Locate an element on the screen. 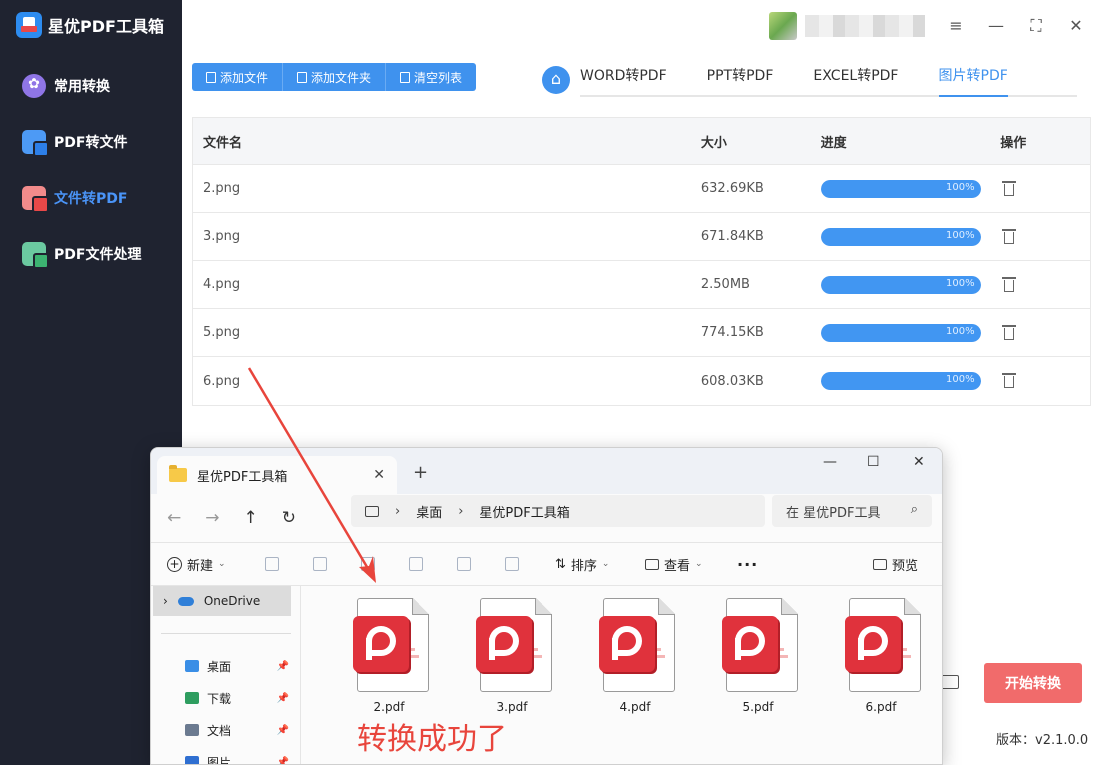 Image resolution: width=1101 pixels, height=765 pixels. add-folder-button: 添加文件夹 is located at coordinates (335, 77).